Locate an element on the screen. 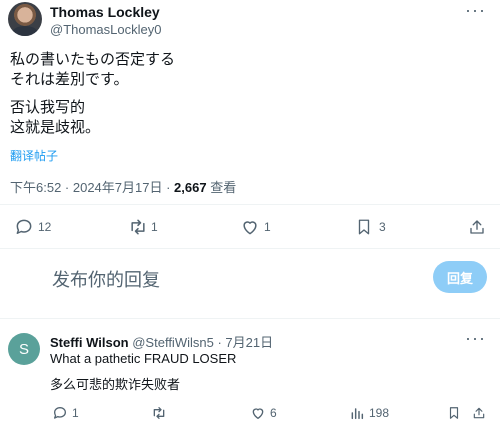 This screenshot has height=431, width=500. tweet-meta: 下午6:52 · 2024年7月17日 · 2,667 查看 is located at coordinates (123, 186).